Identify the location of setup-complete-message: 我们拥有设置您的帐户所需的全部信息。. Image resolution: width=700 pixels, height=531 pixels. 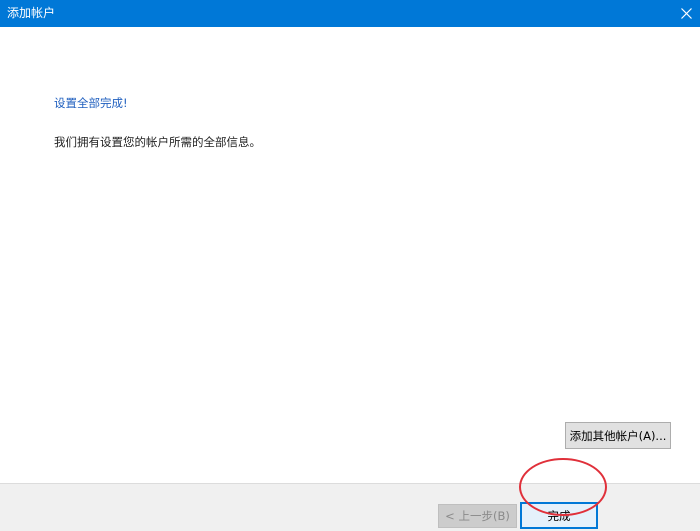
(157, 142).